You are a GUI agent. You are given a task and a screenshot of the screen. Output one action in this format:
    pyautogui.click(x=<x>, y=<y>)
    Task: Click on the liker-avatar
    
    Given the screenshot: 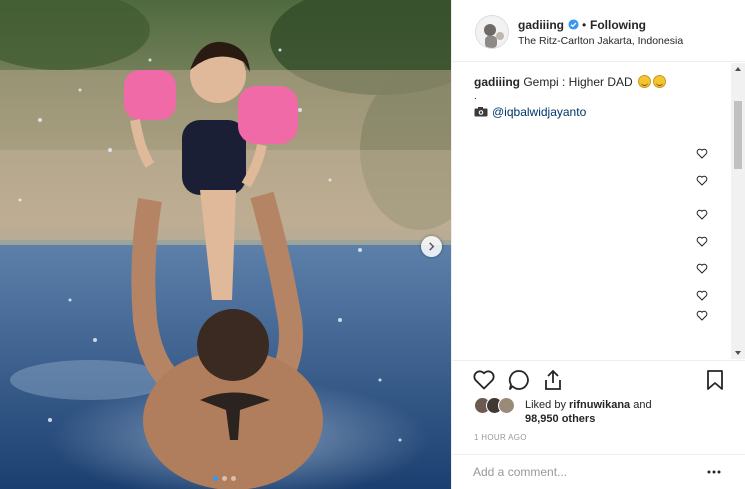 What is the action you would take?
    pyautogui.click(x=506, y=405)
    